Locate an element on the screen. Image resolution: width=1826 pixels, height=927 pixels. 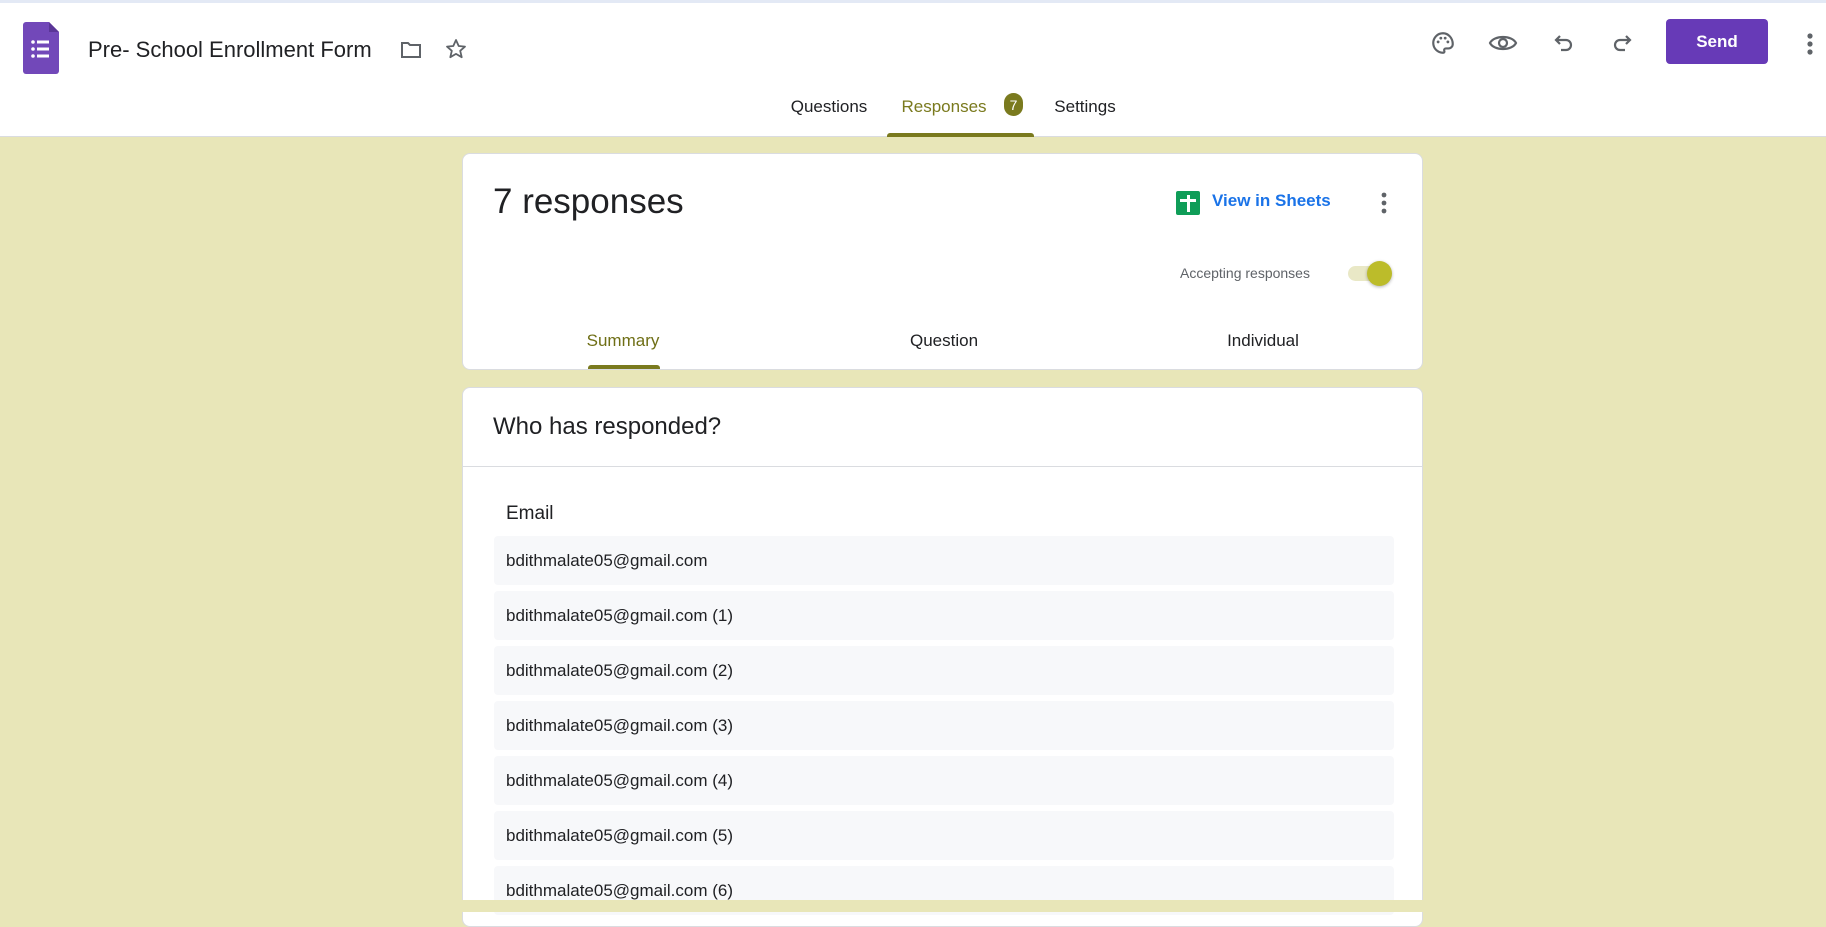
active-tab-indicator is located at coordinates (960, 135).